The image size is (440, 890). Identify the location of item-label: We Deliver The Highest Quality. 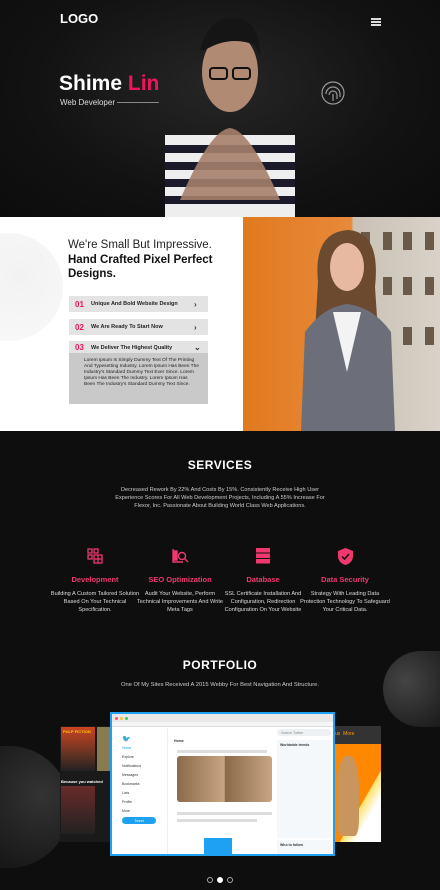
(132, 347).